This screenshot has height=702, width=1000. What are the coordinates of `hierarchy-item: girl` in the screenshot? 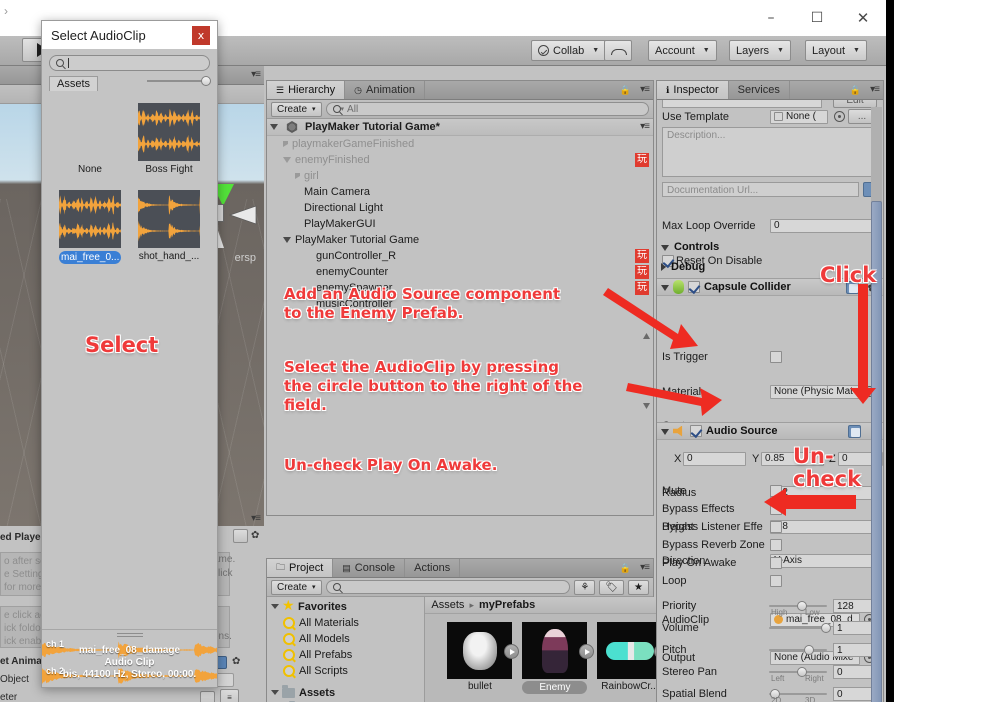 It's located at (460, 176).